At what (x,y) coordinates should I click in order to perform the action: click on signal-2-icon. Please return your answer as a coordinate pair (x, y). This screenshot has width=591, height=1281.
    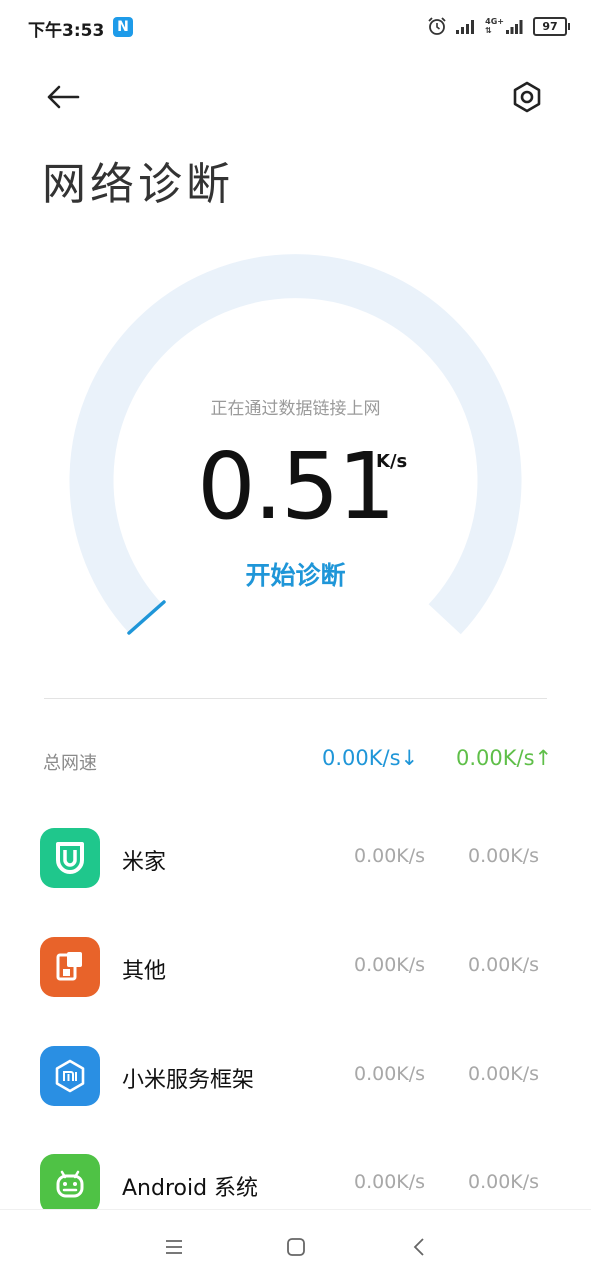
    Looking at the image, I should click on (514, 27).